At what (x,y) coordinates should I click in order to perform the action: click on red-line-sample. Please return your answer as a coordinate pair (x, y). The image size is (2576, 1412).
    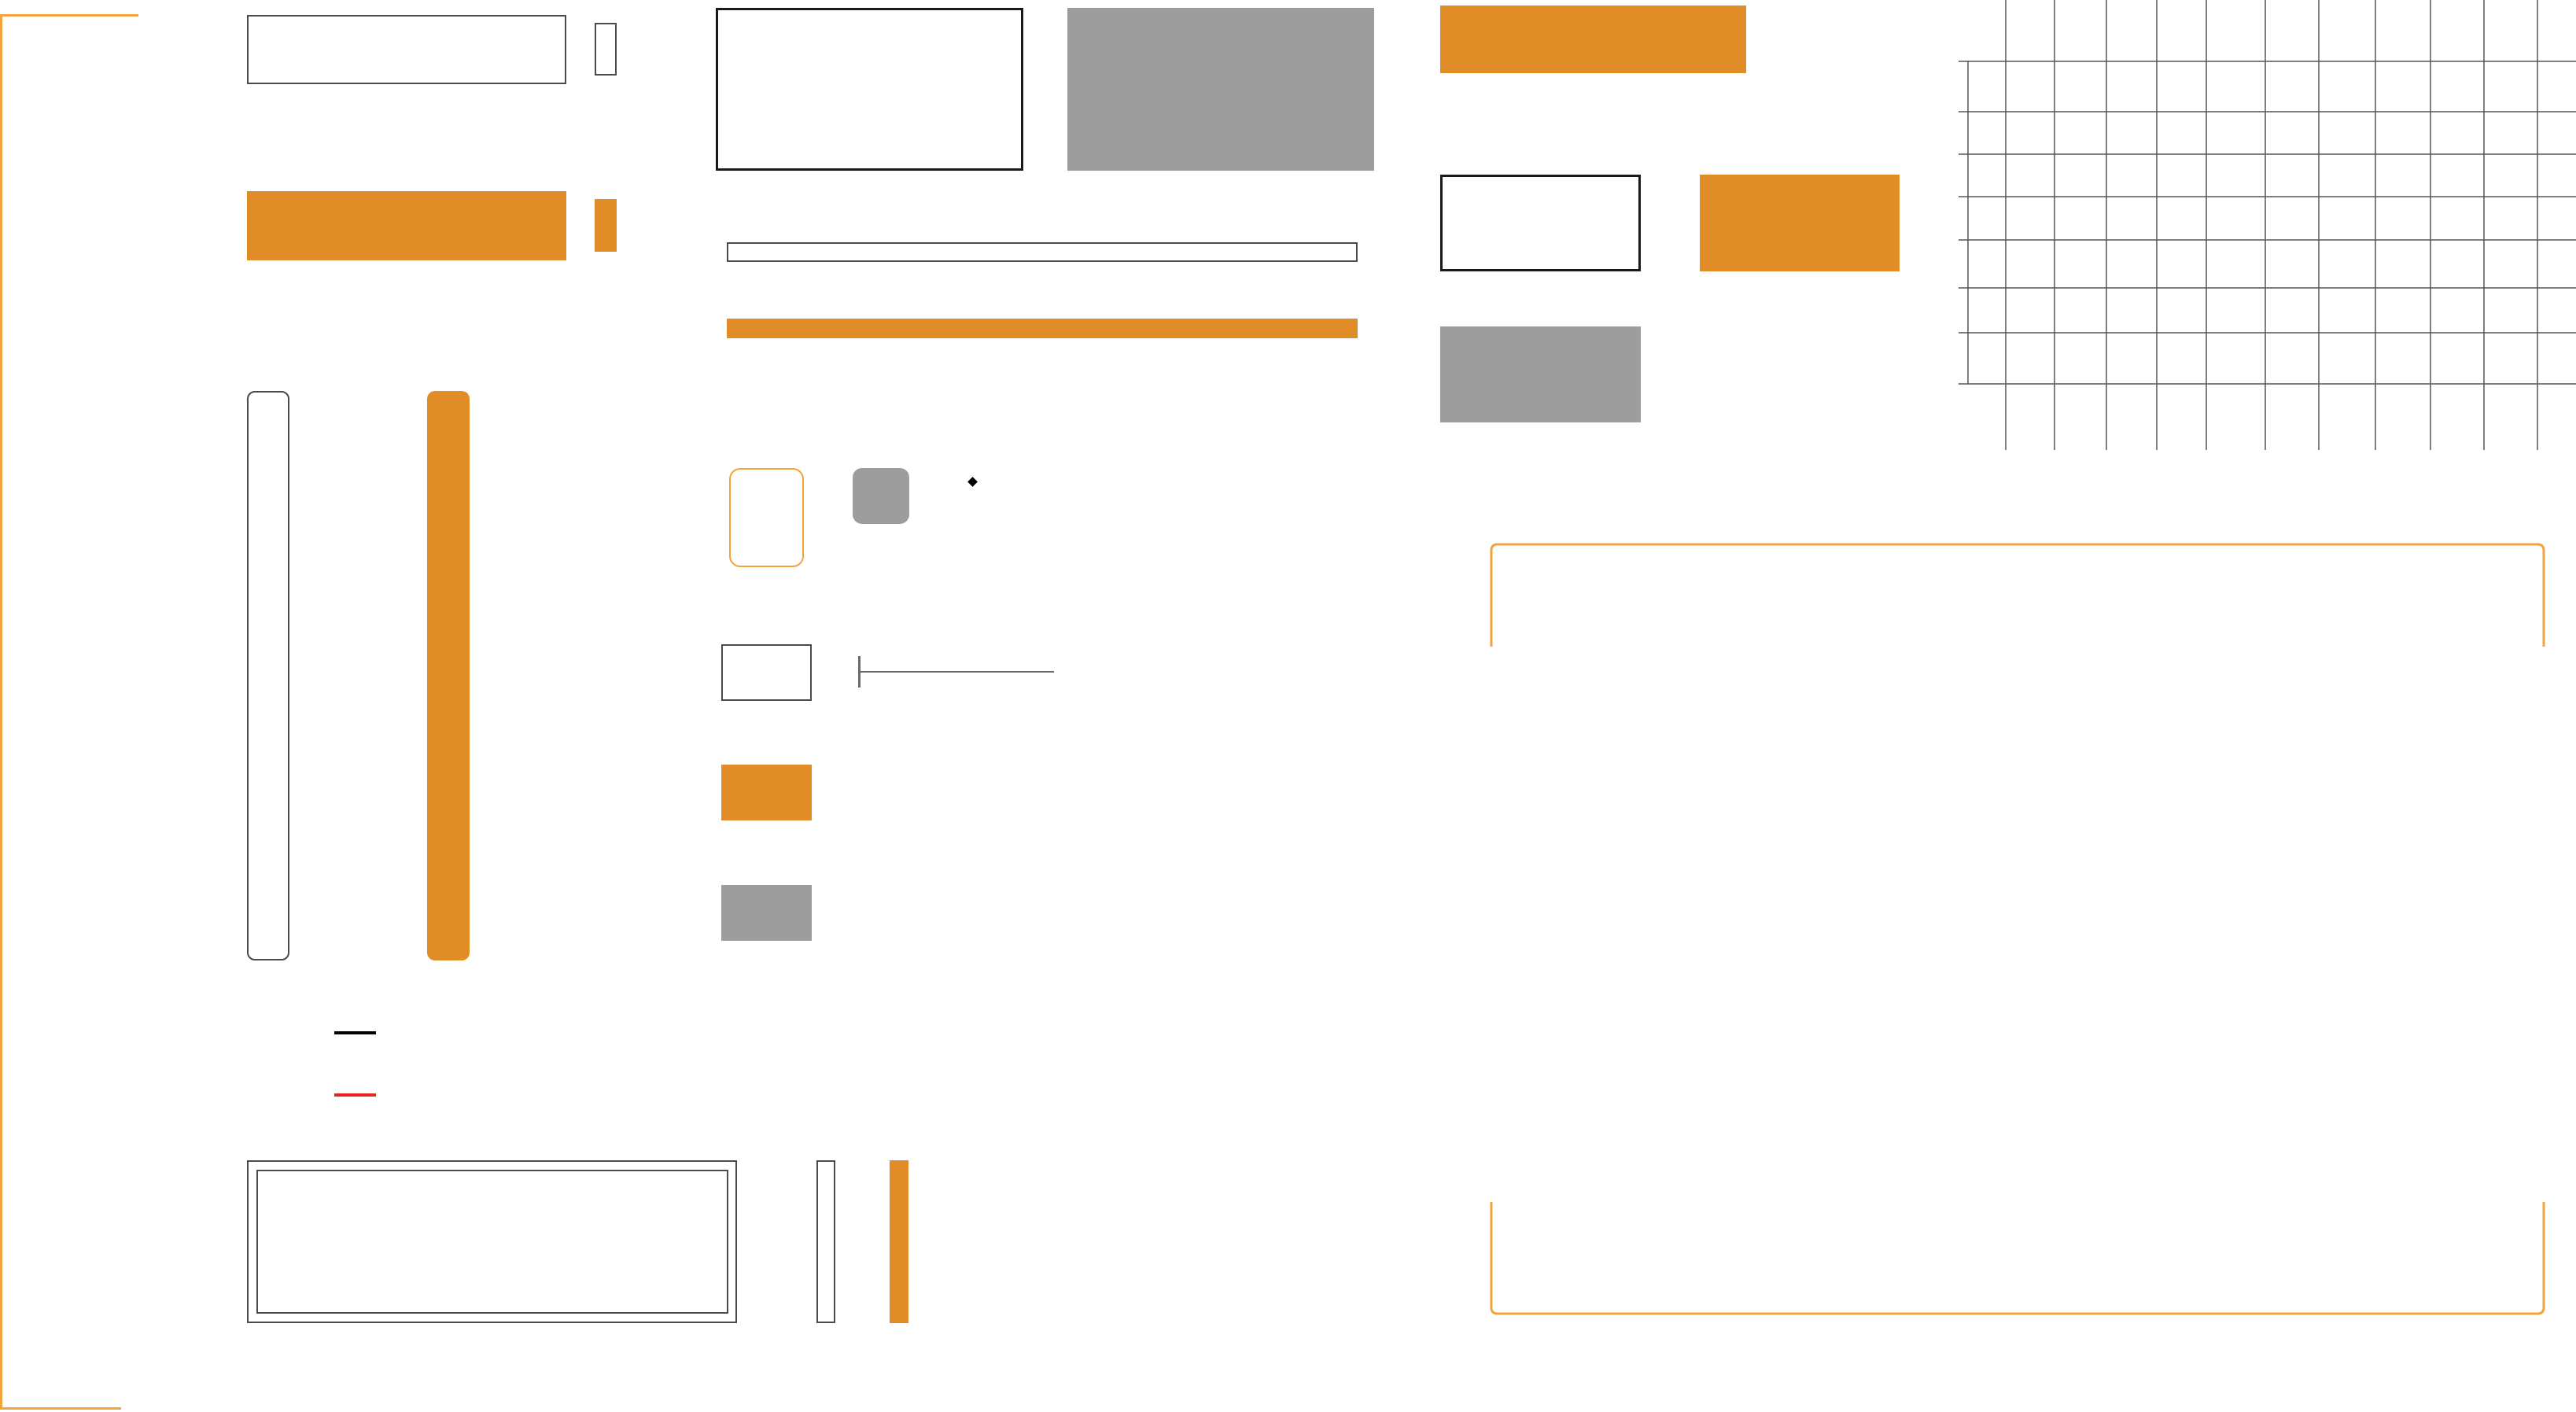
    Looking at the image, I should click on (355, 1095).